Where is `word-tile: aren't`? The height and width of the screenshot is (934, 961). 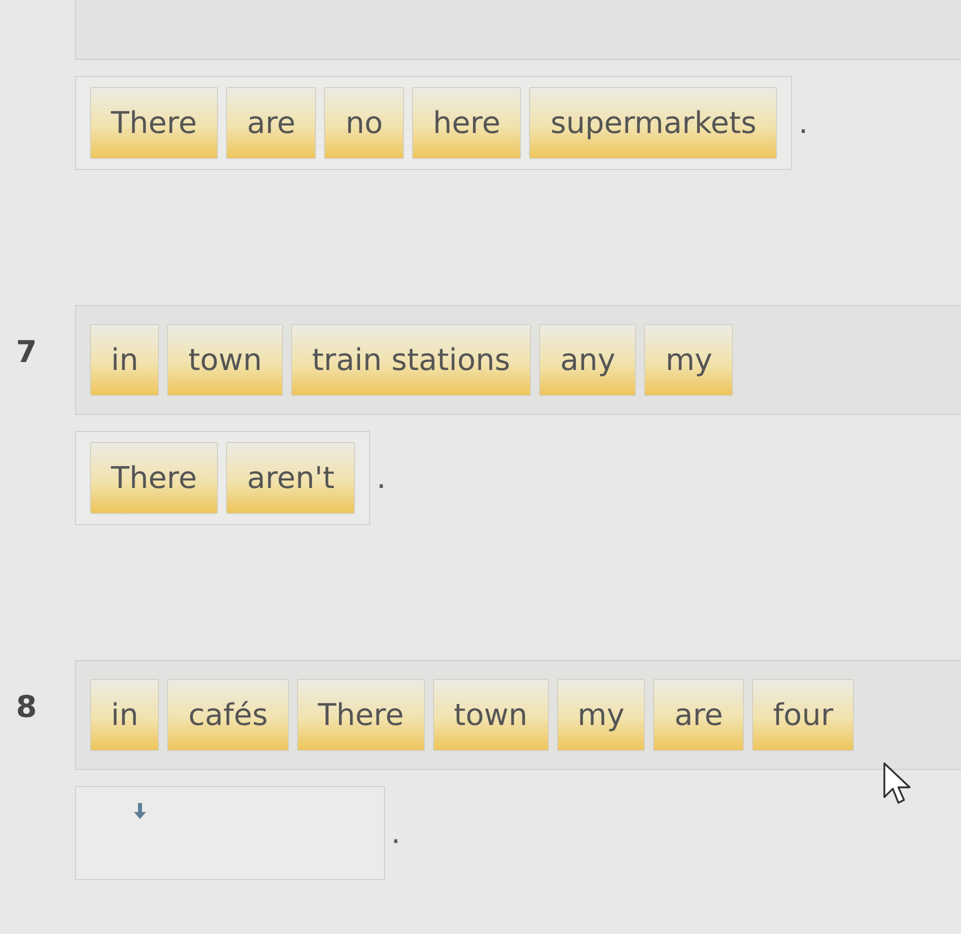
word-tile: aren't is located at coordinates (291, 478).